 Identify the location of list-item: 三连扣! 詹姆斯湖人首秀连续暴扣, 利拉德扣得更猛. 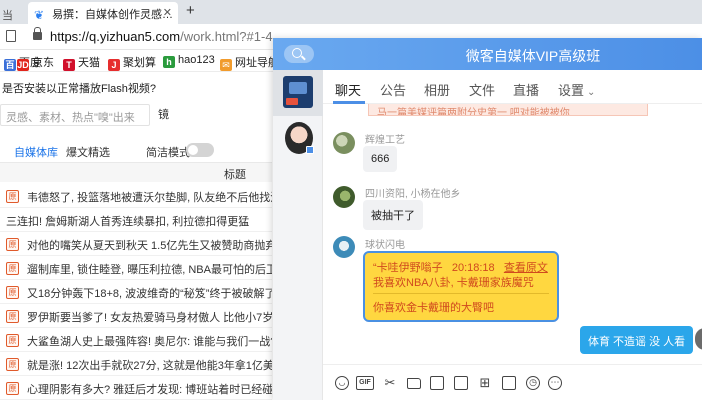
(136, 220).